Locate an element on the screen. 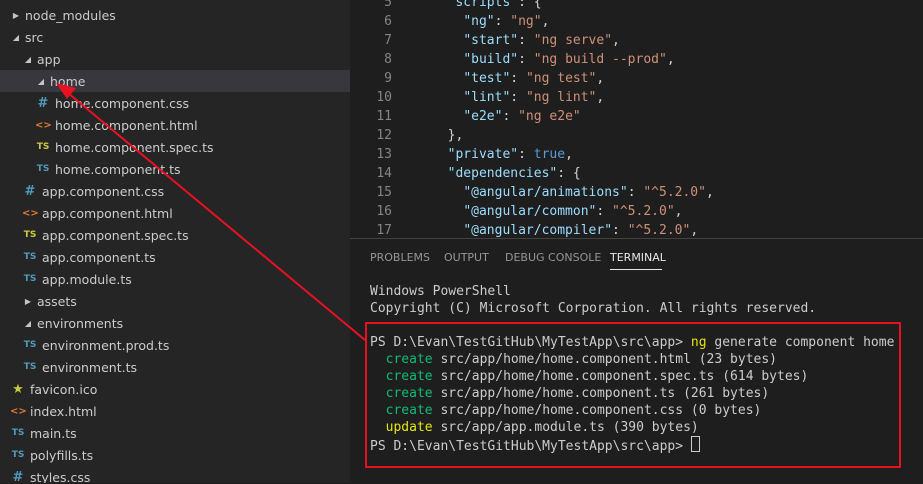 This screenshot has height=484, width=923. explorer-item-label: environment.prod.ts is located at coordinates (106, 345).